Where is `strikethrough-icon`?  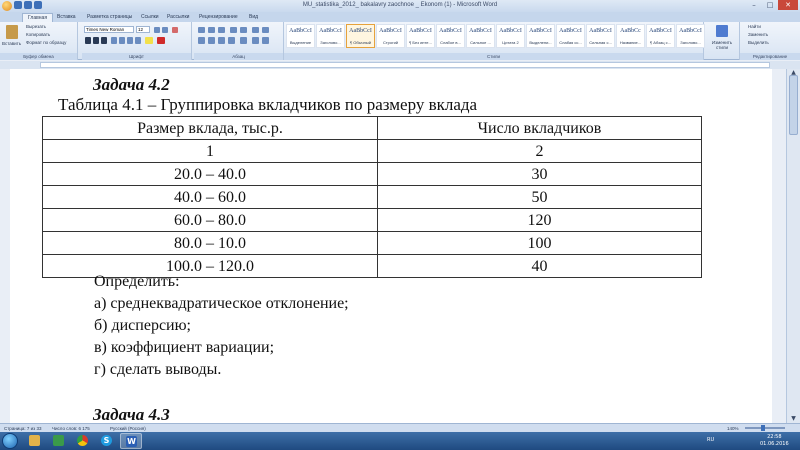
strikethrough-icon is located at coordinates (114, 40).